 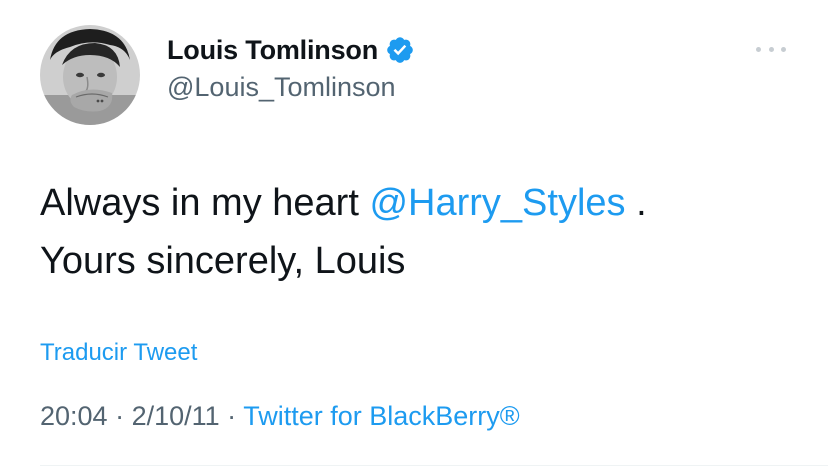 I want to click on tweet-text-line-1: Always in my heart @Harry_Styles ., so click(x=343, y=203).